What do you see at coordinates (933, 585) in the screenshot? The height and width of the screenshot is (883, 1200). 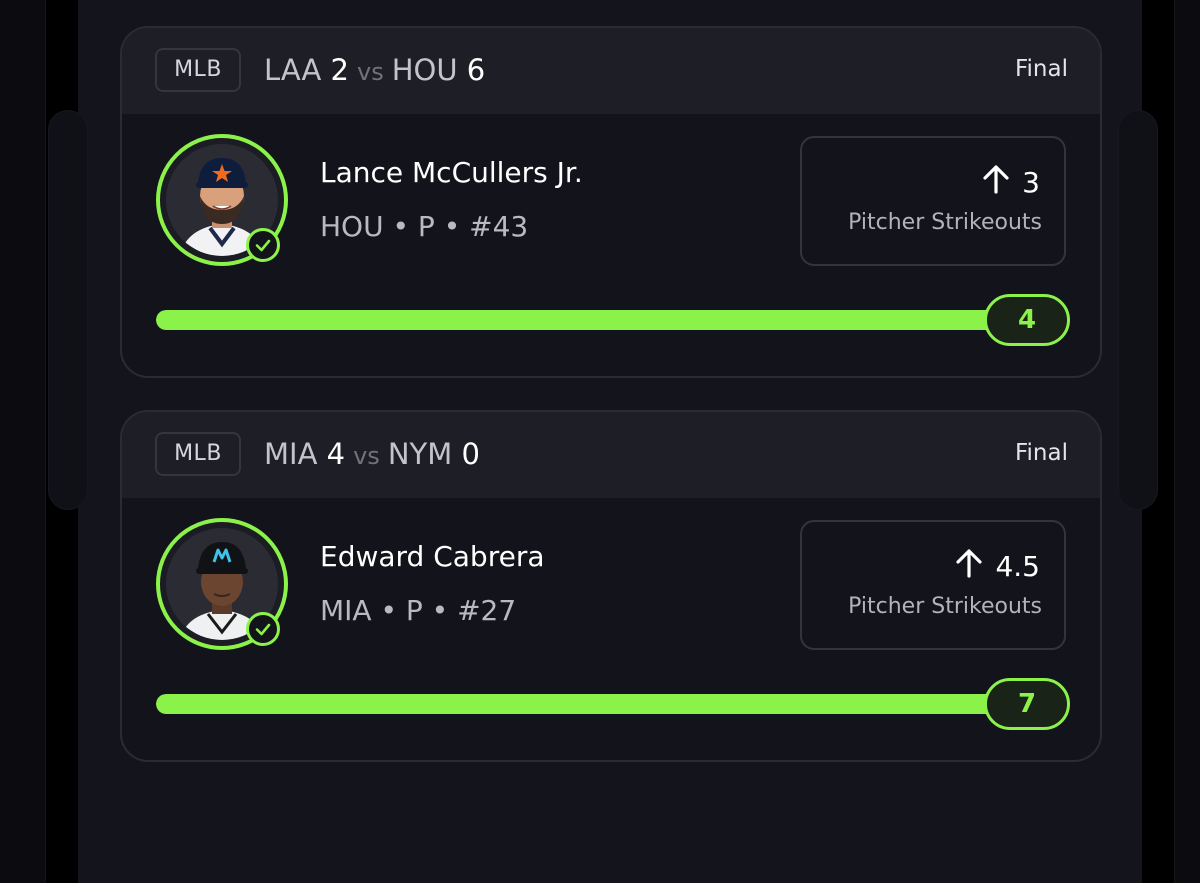 I see `prop-line-box: 4.5 Pitcher Strikeouts` at bounding box center [933, 585].